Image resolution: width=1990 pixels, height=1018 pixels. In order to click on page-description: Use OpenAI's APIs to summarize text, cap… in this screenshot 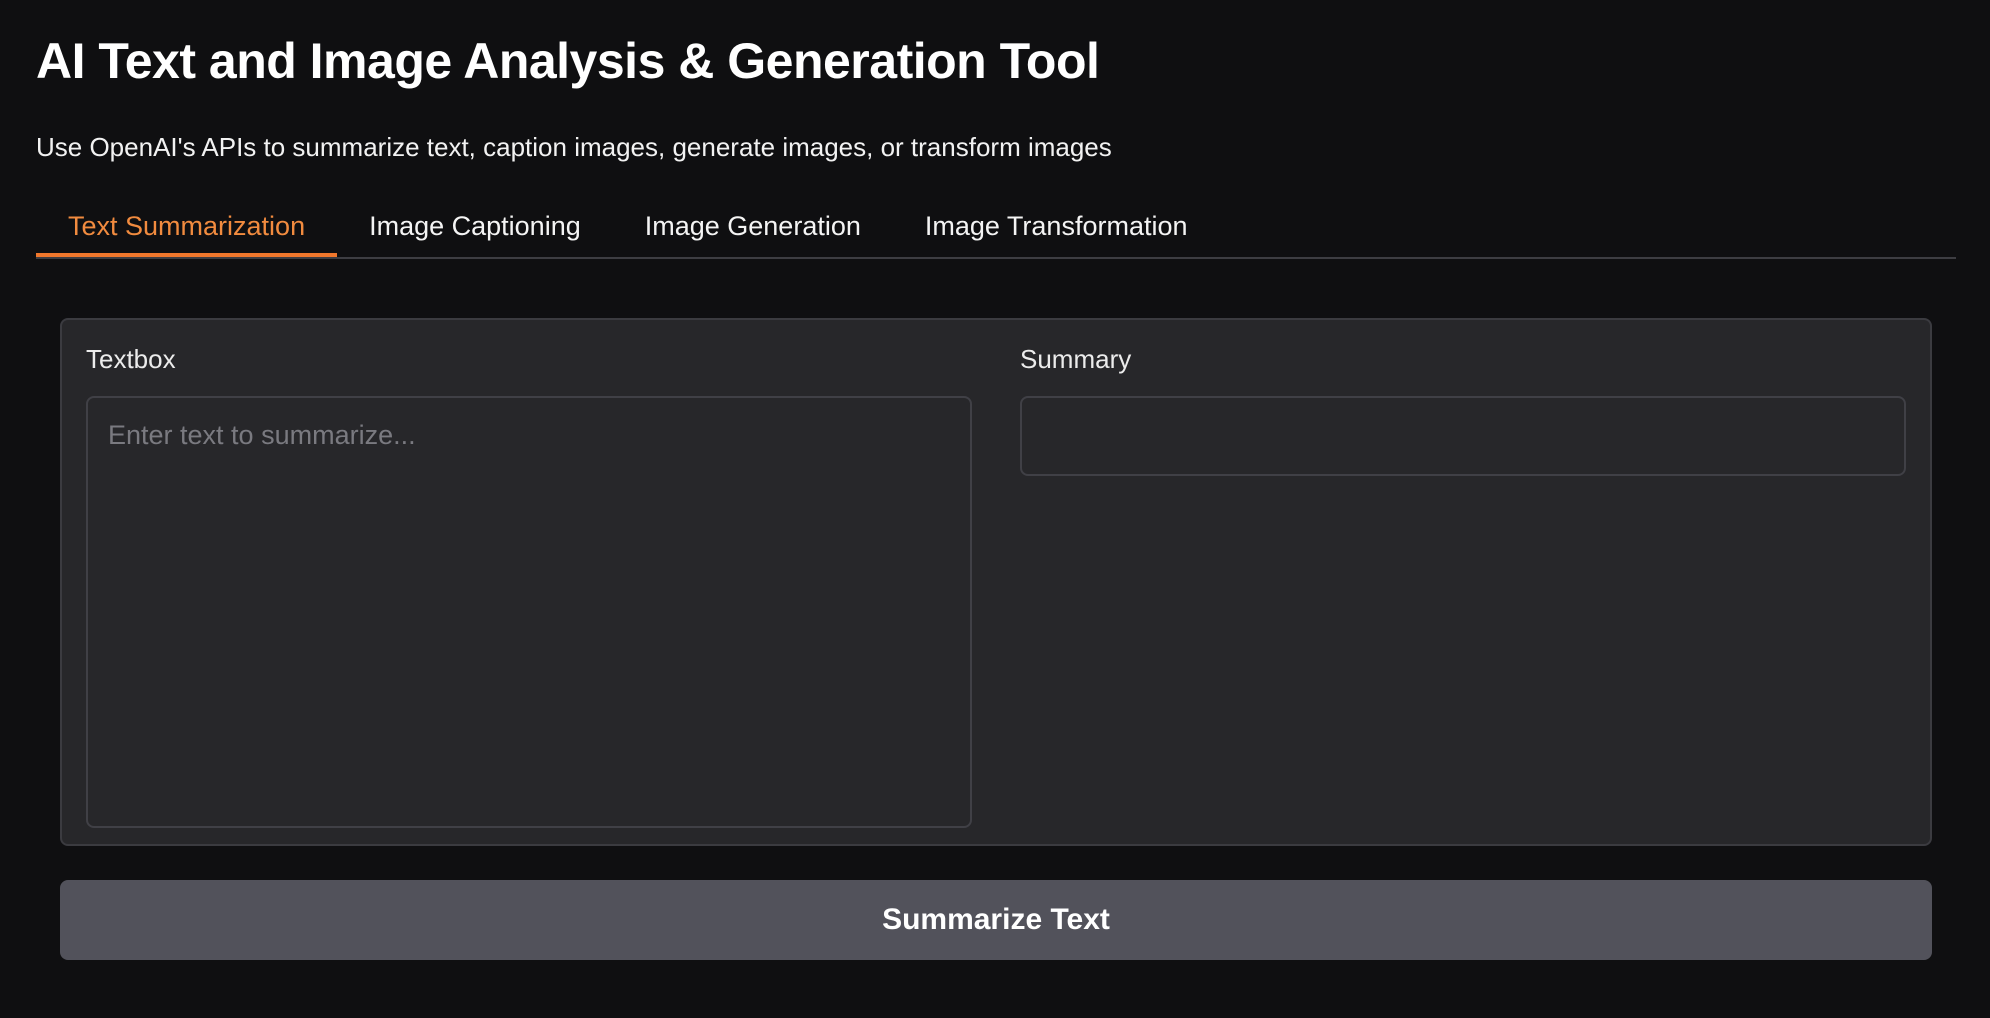, I will do `click(574, 147)`.